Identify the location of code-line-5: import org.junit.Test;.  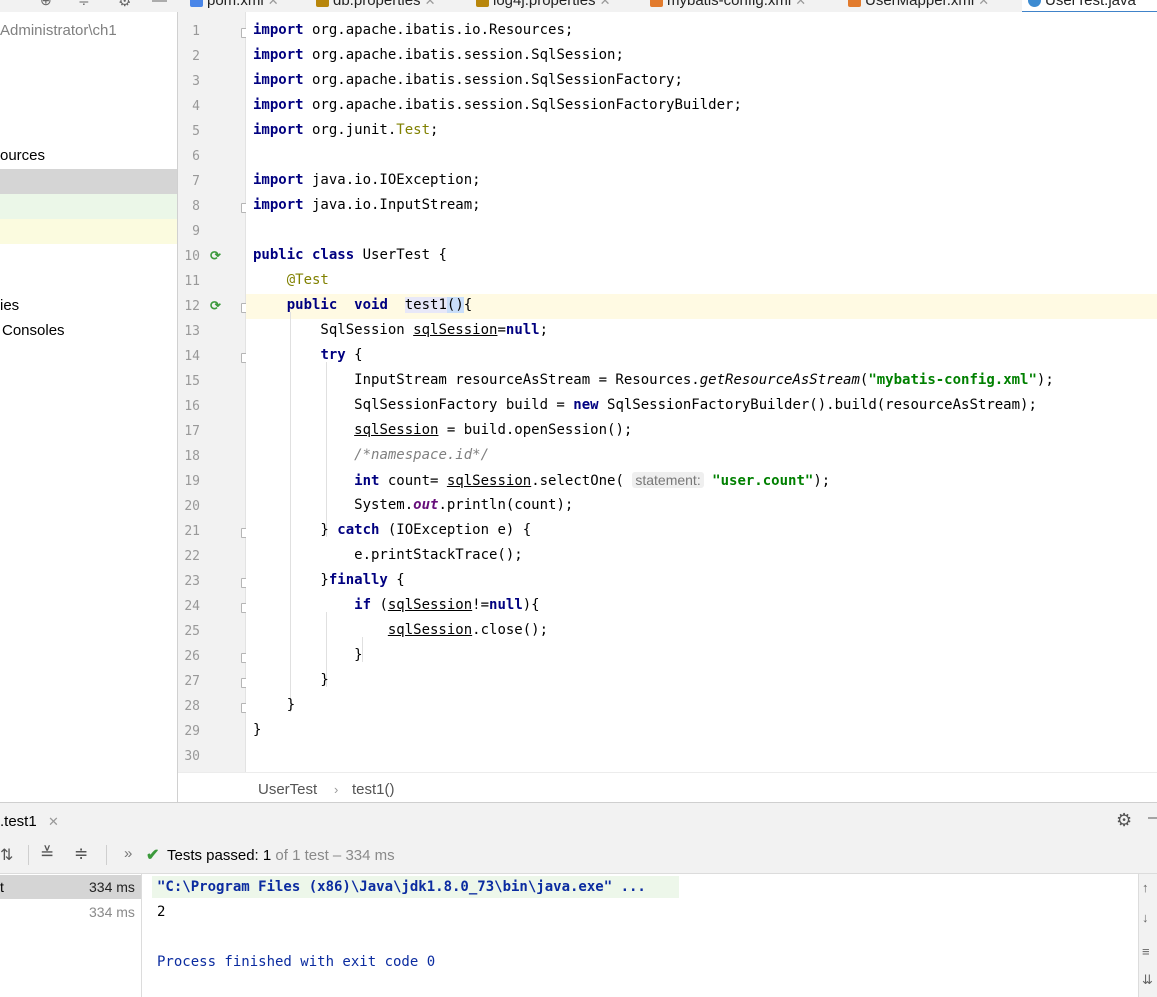
(346, 130).